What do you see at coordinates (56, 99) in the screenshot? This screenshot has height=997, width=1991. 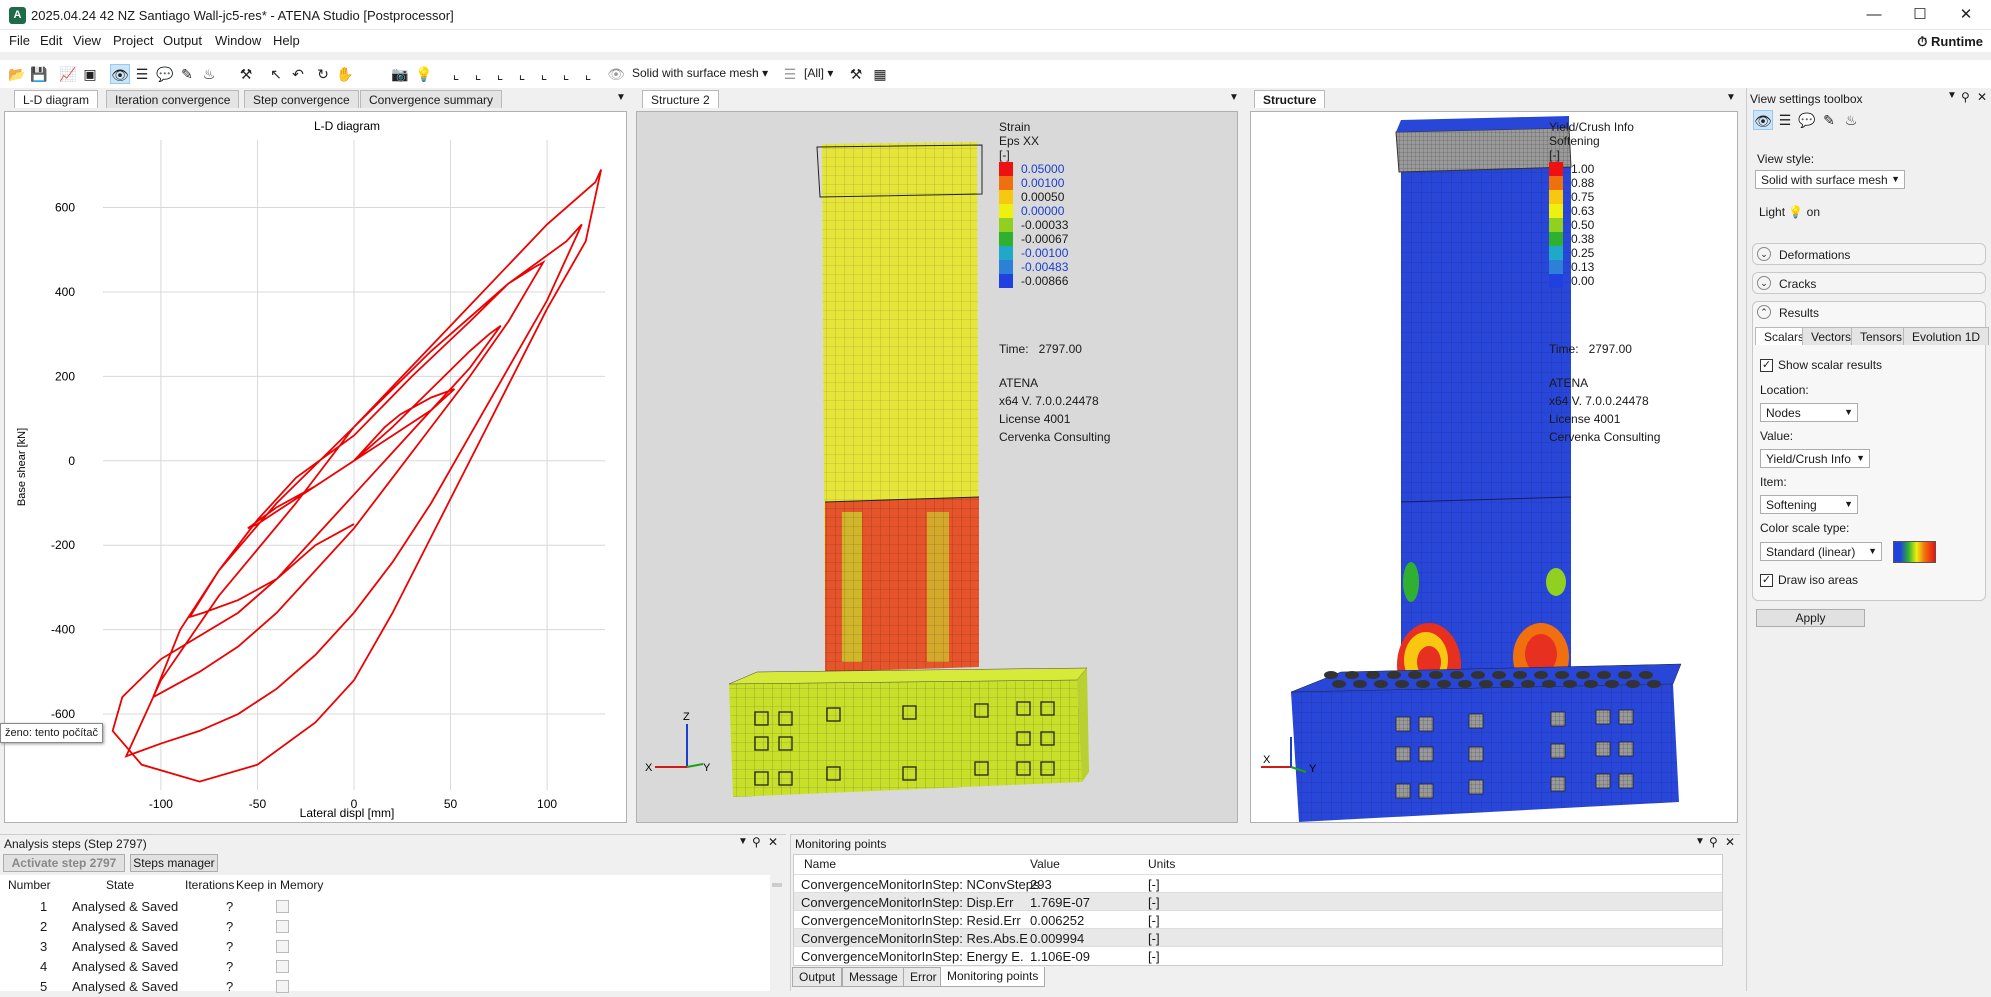 I see `tab-ld-diagram: L-D diagram` at bounding box center [56, 99].